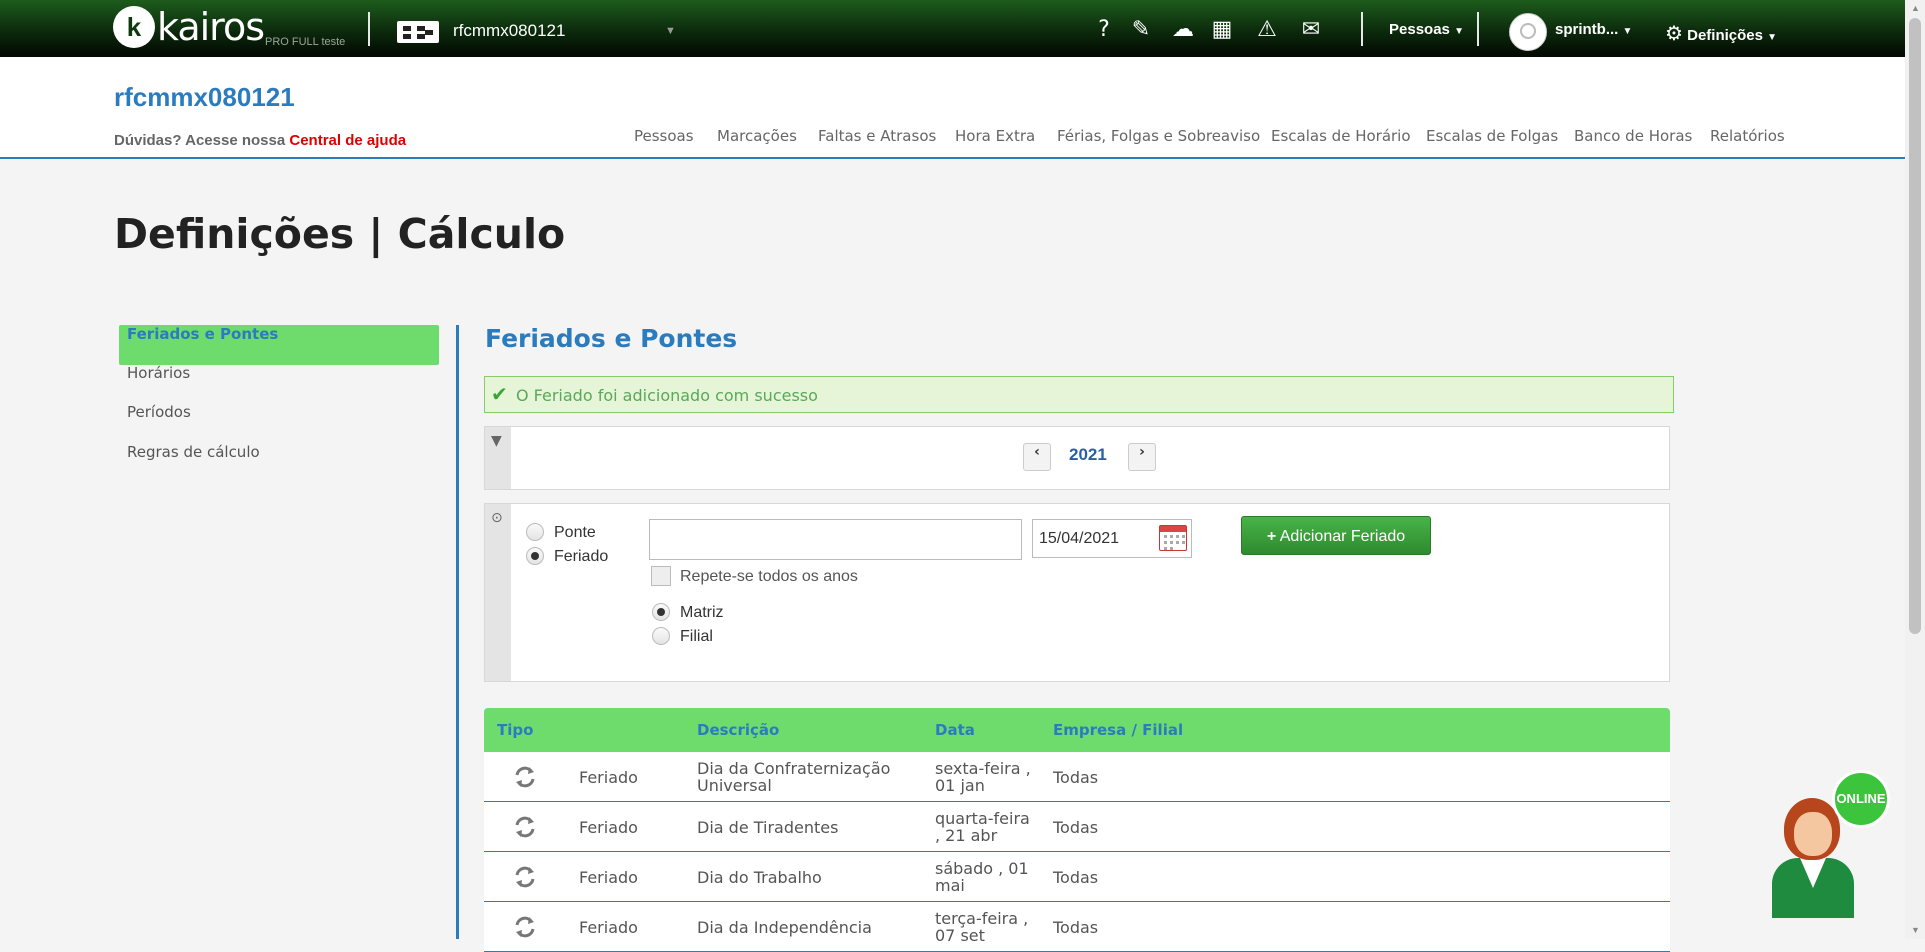 The height and width of the screenshot is (952, 1925). I want to click on nav-ferias-folgas: Férias, Folgas e Sobreaviso, so click(1158, 136).